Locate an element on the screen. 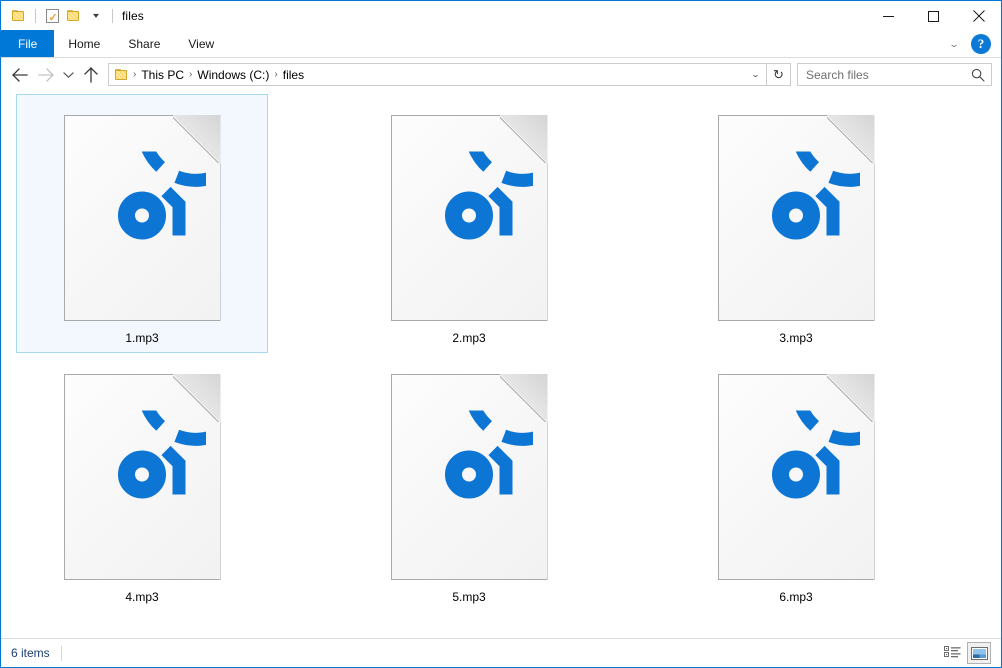  quick-access-toolbar: ✓ ▾ files is located at coordinates (72, 16).